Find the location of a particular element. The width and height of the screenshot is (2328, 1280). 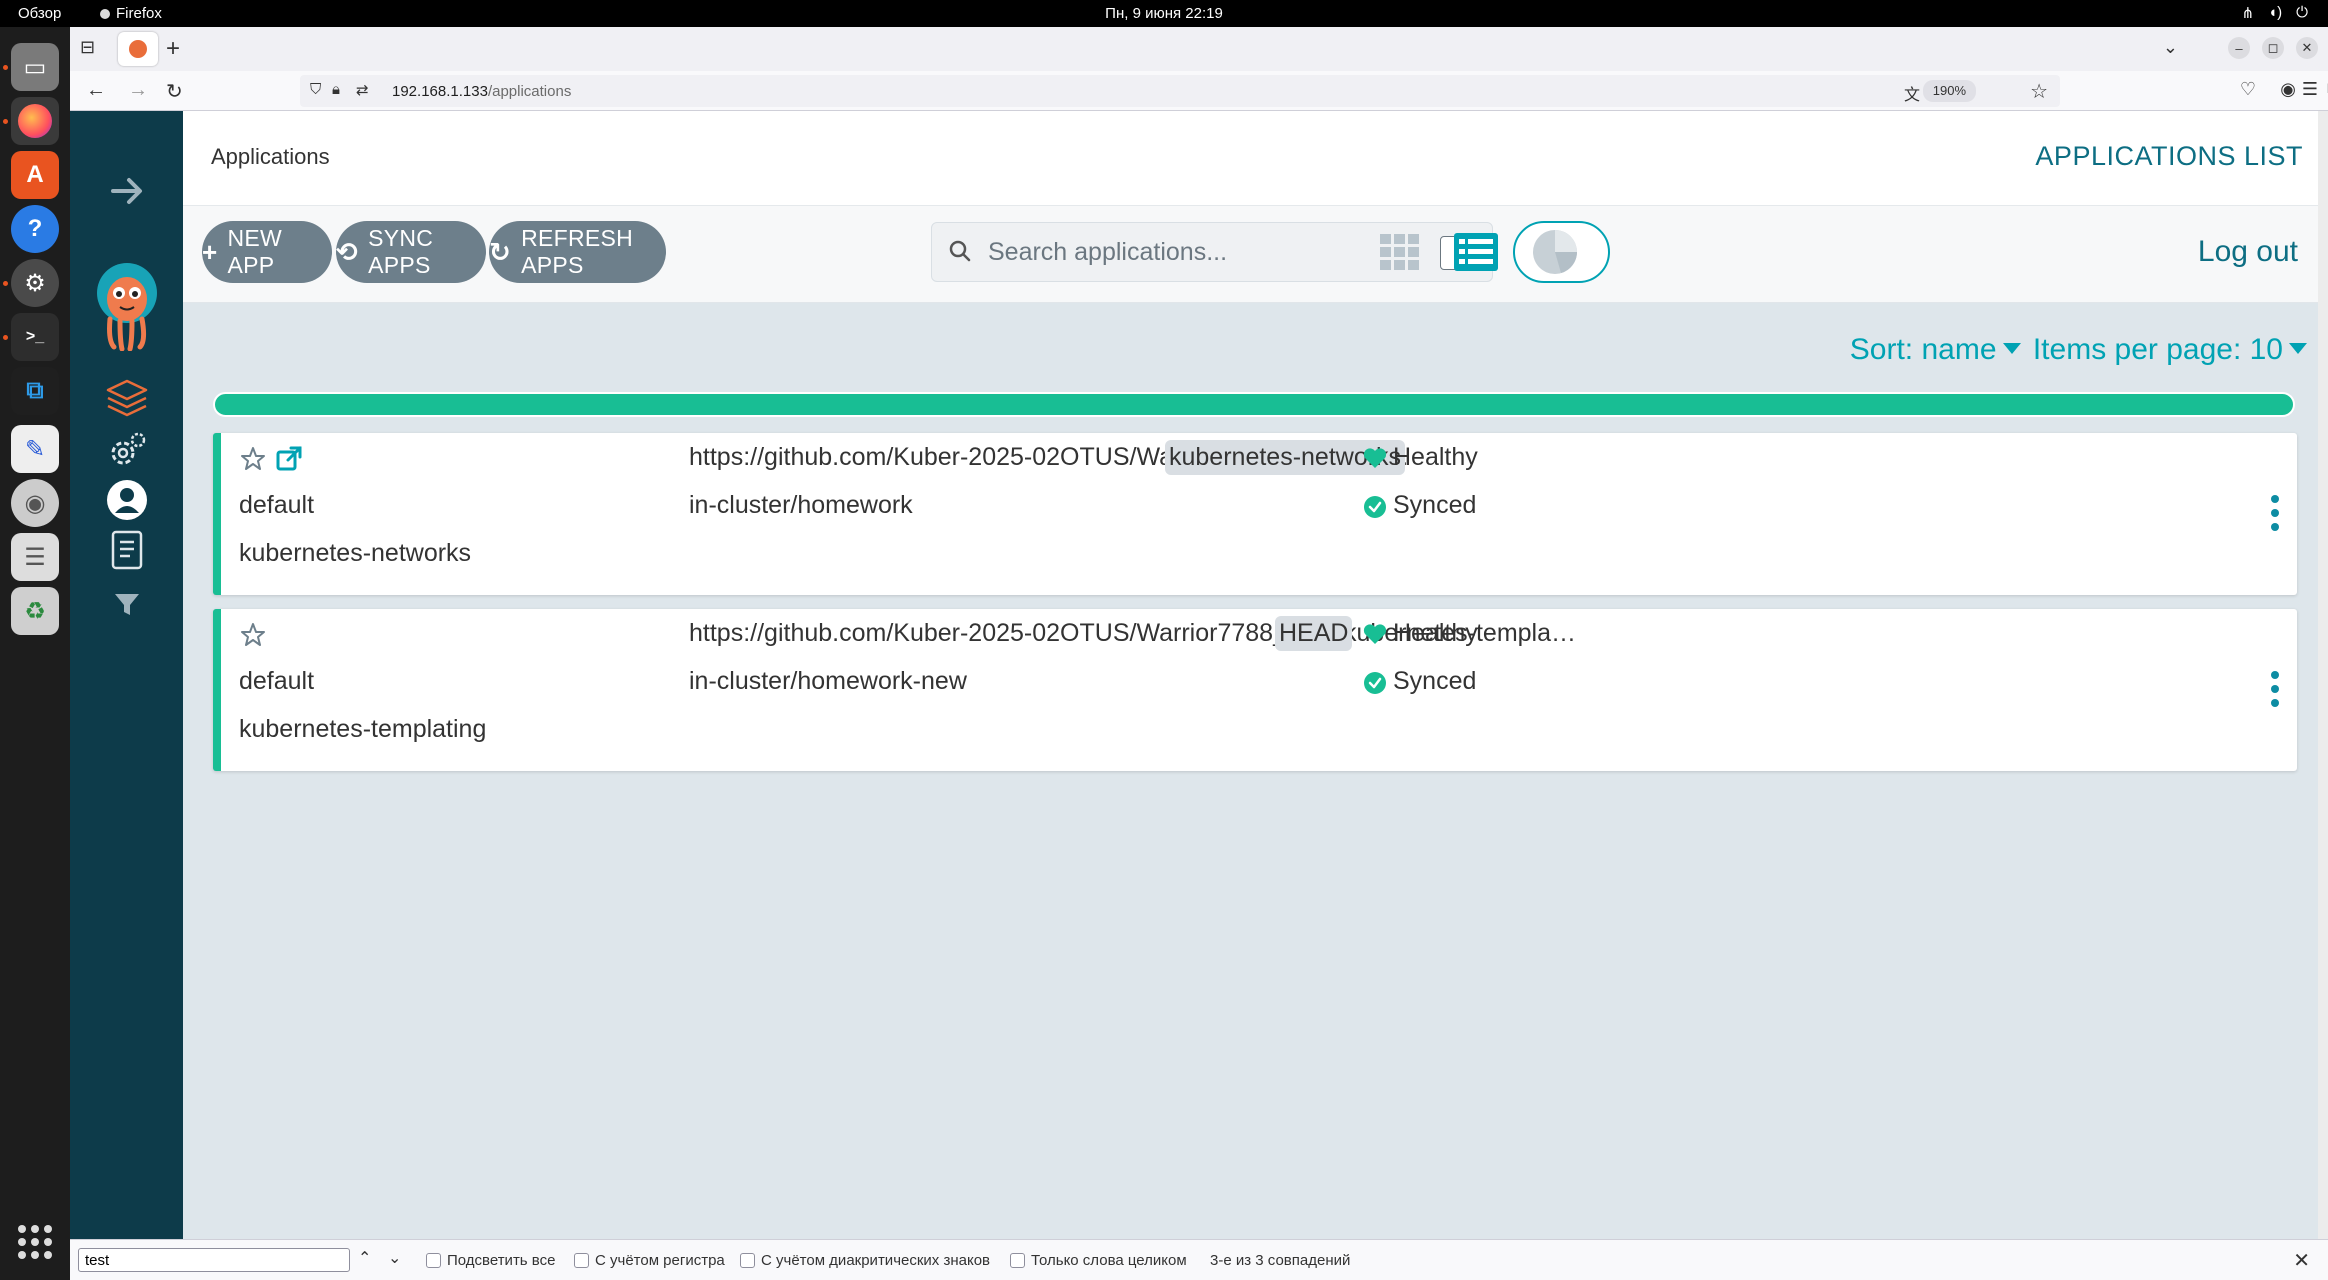

health-status-bar is located at coordinates (1254, 404).